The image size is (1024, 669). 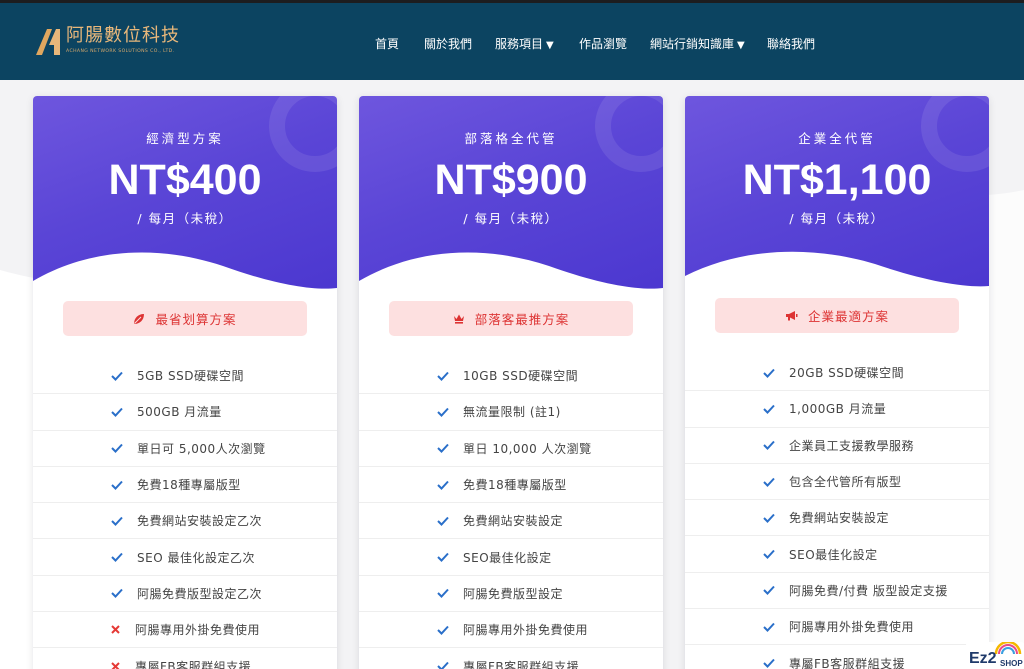 I want to click on list-item: 無流量限制 (註1), so click(x=511, y=412).